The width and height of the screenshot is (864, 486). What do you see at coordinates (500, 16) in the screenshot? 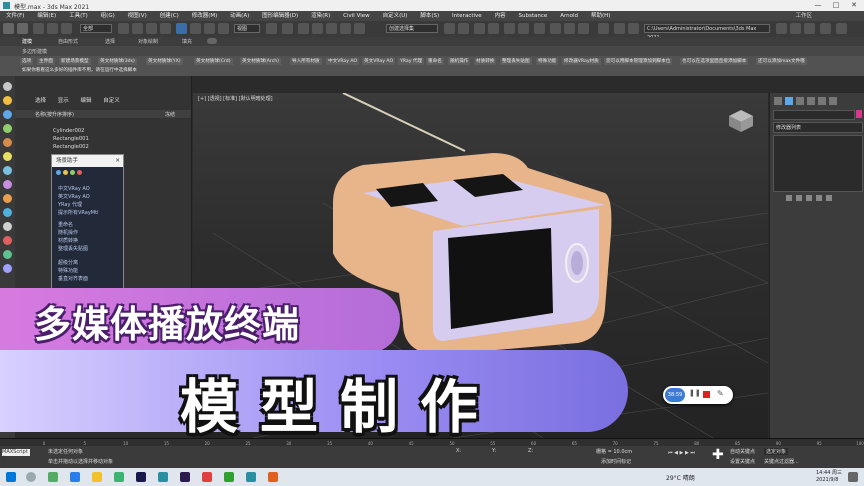
I see `menu-content: 内容` at bounding box center [500, 16].